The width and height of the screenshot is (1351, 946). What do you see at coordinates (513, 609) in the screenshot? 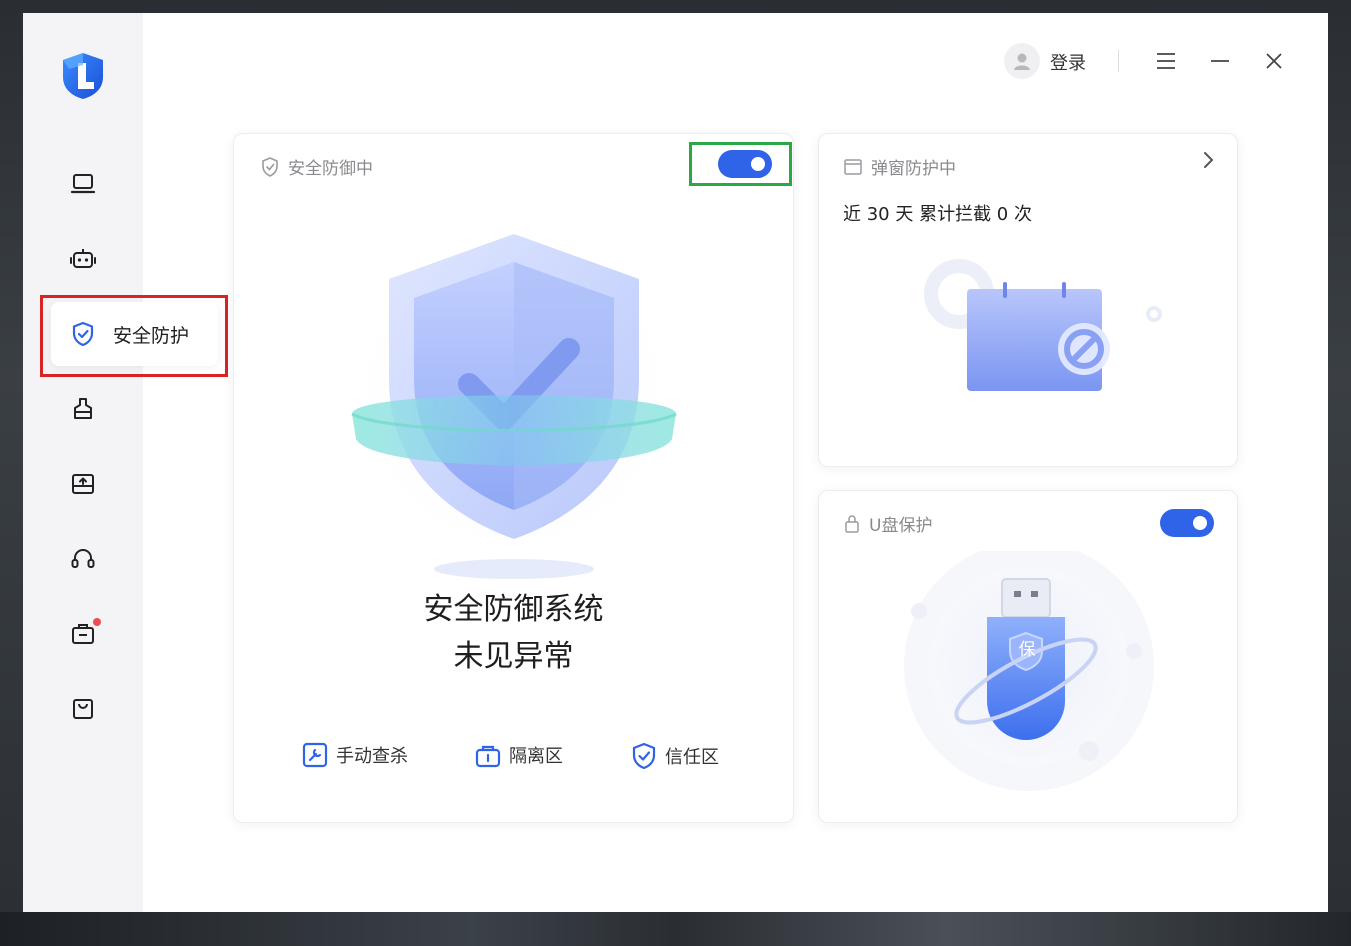
I see `status-line-1: 安全防御系统` at bounding box center [513, 609].